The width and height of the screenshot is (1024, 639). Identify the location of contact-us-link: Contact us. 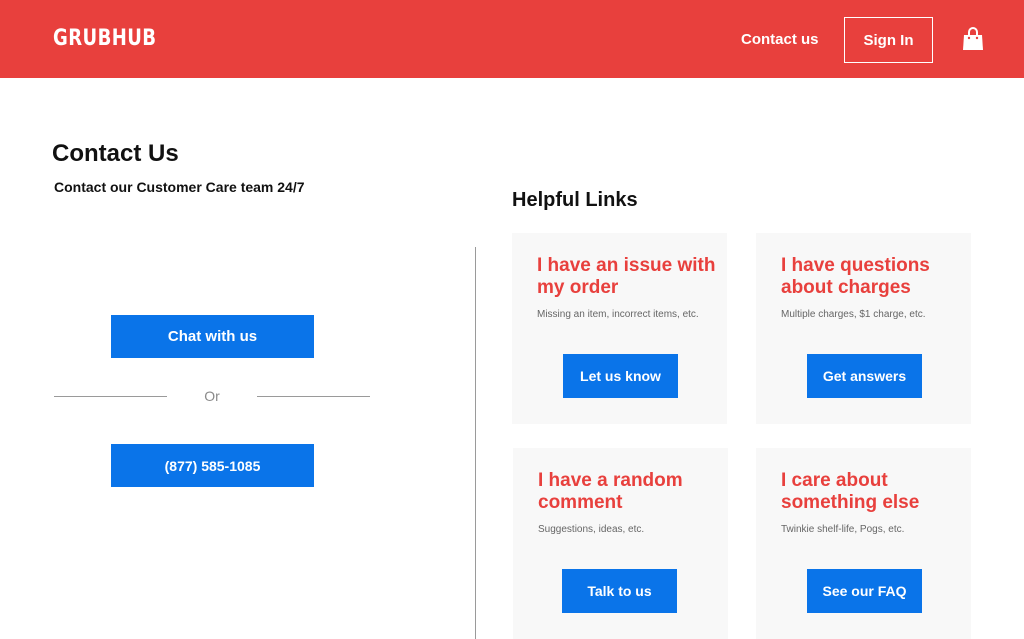
(780, 40).